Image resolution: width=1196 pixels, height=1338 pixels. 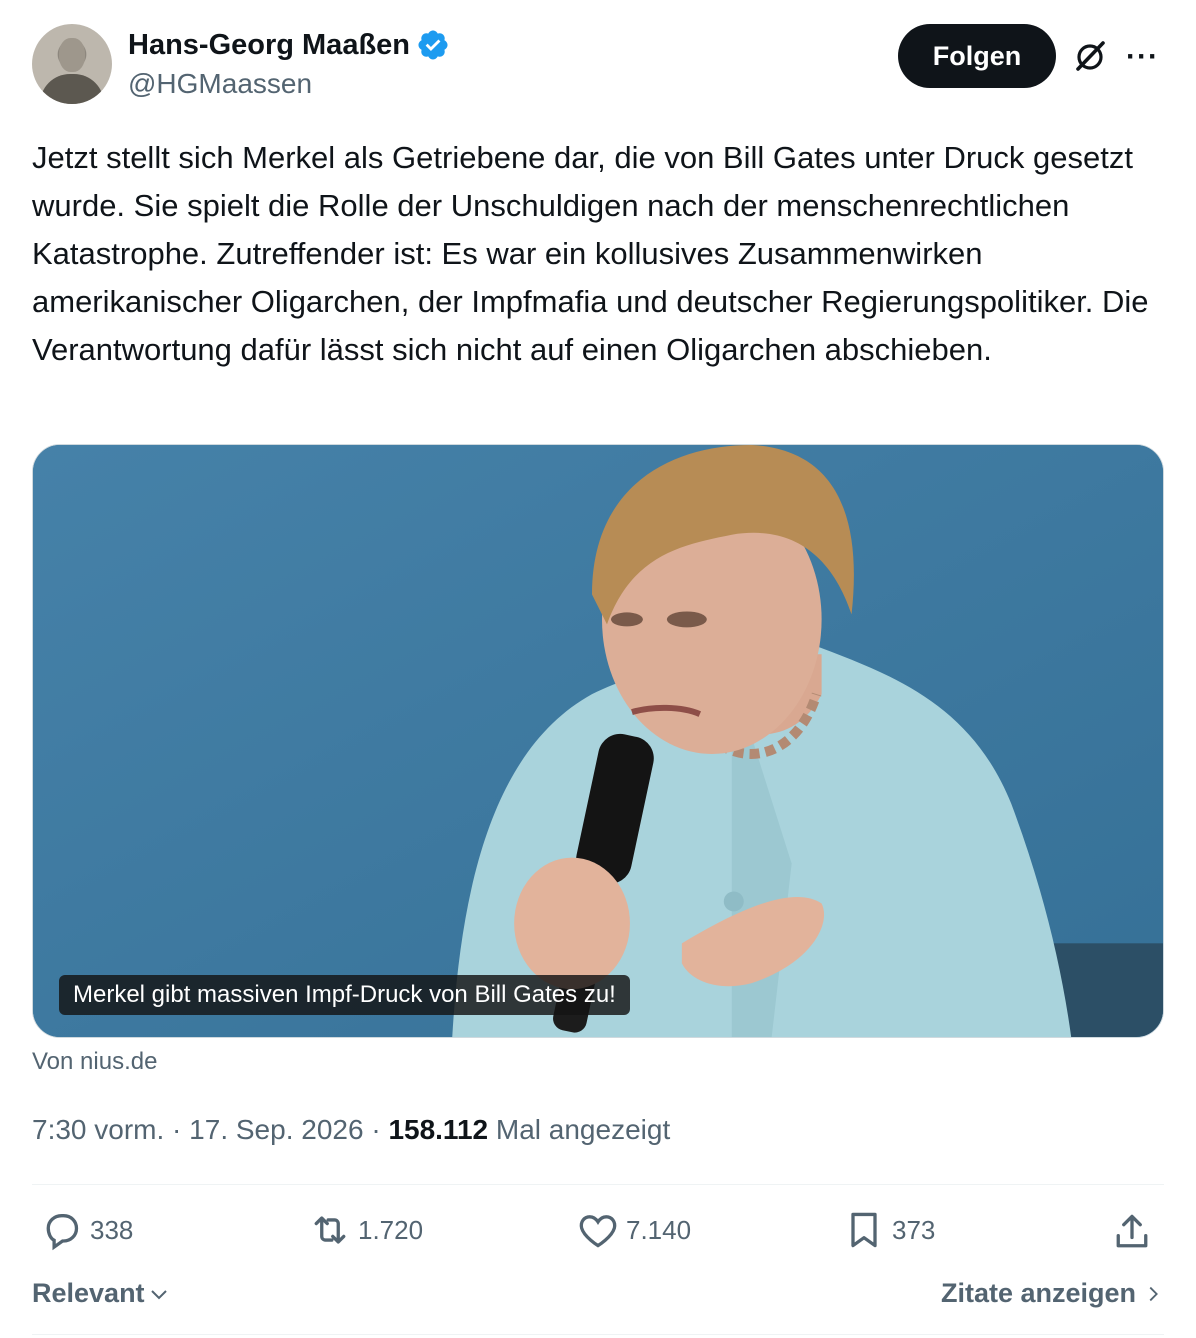 I want to click on sort-label: Relevant, so click(x=88, y=1293).